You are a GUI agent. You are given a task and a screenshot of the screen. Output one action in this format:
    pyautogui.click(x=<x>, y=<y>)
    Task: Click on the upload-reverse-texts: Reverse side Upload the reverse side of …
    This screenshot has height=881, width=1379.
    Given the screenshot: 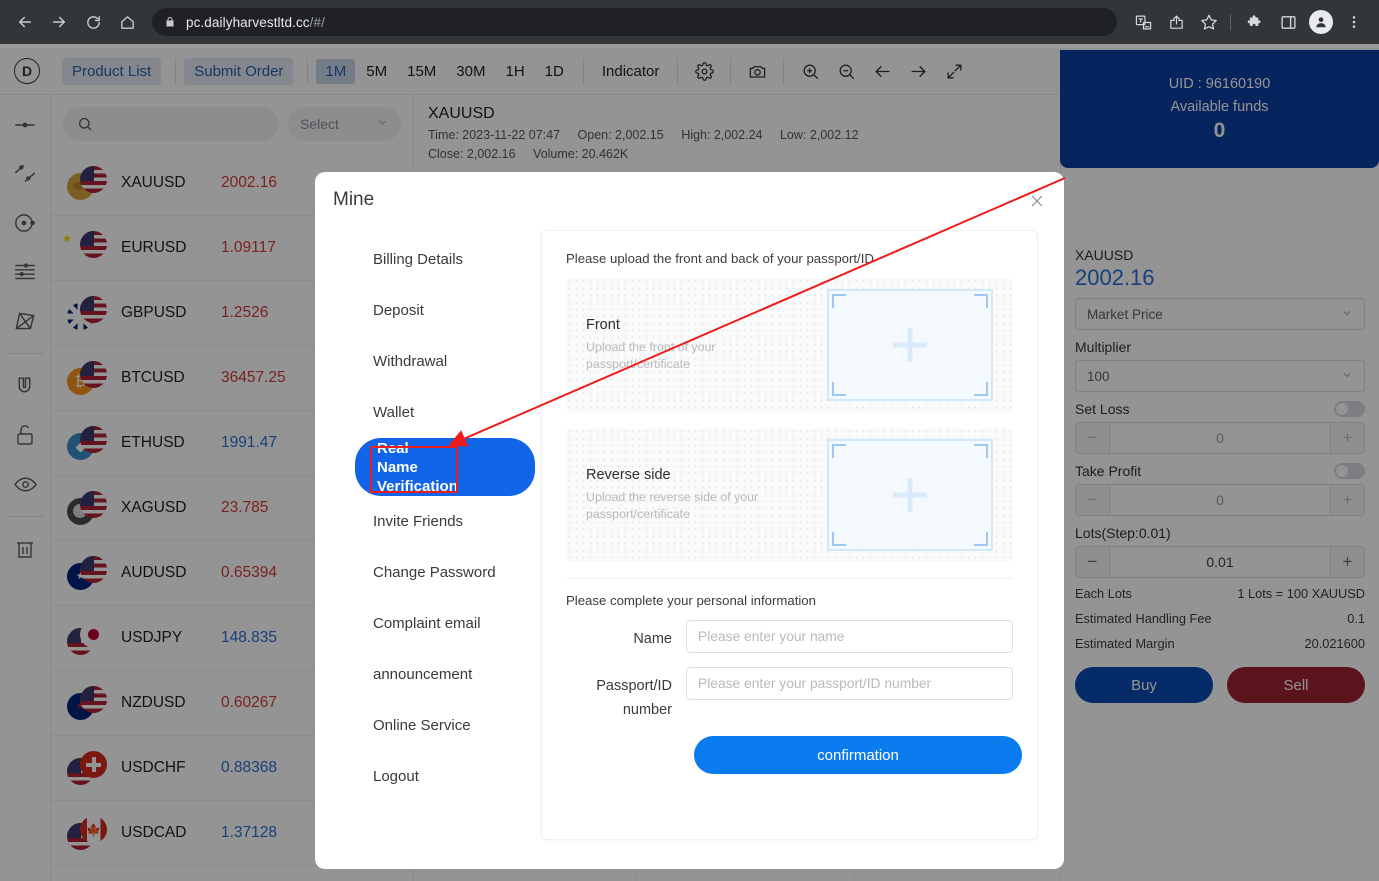 What is the action you would take?
    pyautogui.click(x=701, y=495)
    